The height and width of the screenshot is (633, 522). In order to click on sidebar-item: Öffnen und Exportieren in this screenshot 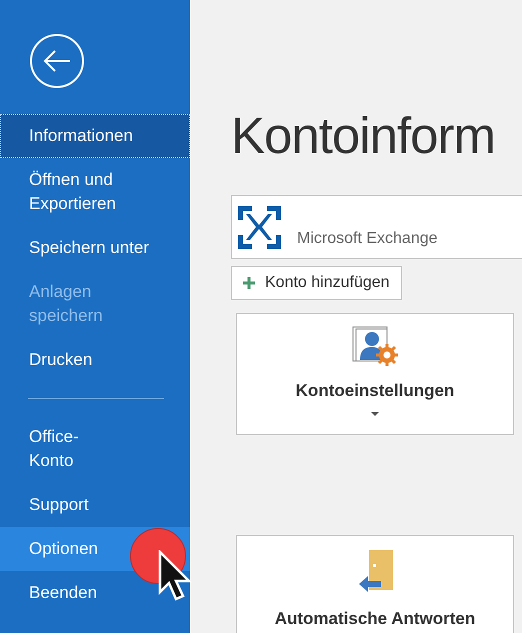, I will do `click(70, 192)`.